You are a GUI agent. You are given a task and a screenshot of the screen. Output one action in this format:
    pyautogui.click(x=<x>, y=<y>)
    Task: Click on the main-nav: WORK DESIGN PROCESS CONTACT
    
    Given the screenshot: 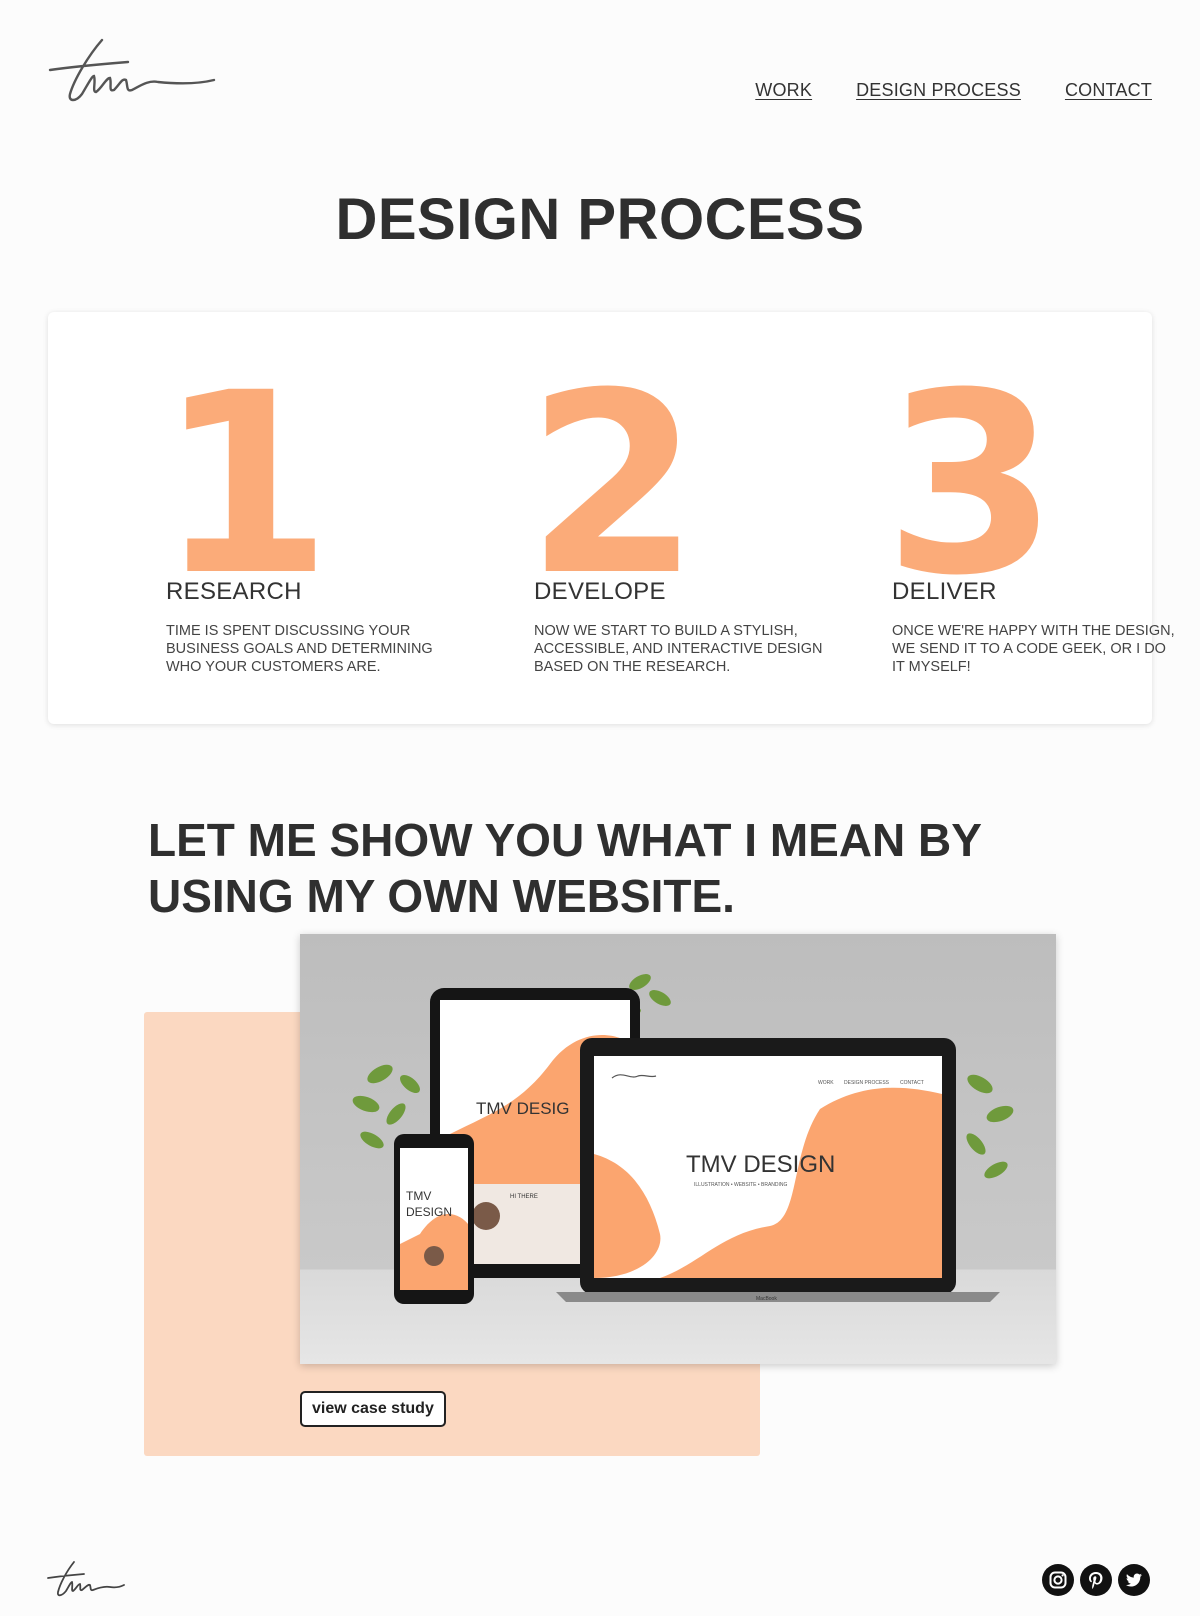 What is the action you would take?
    pyautogui.click(x=953, y=90)
    